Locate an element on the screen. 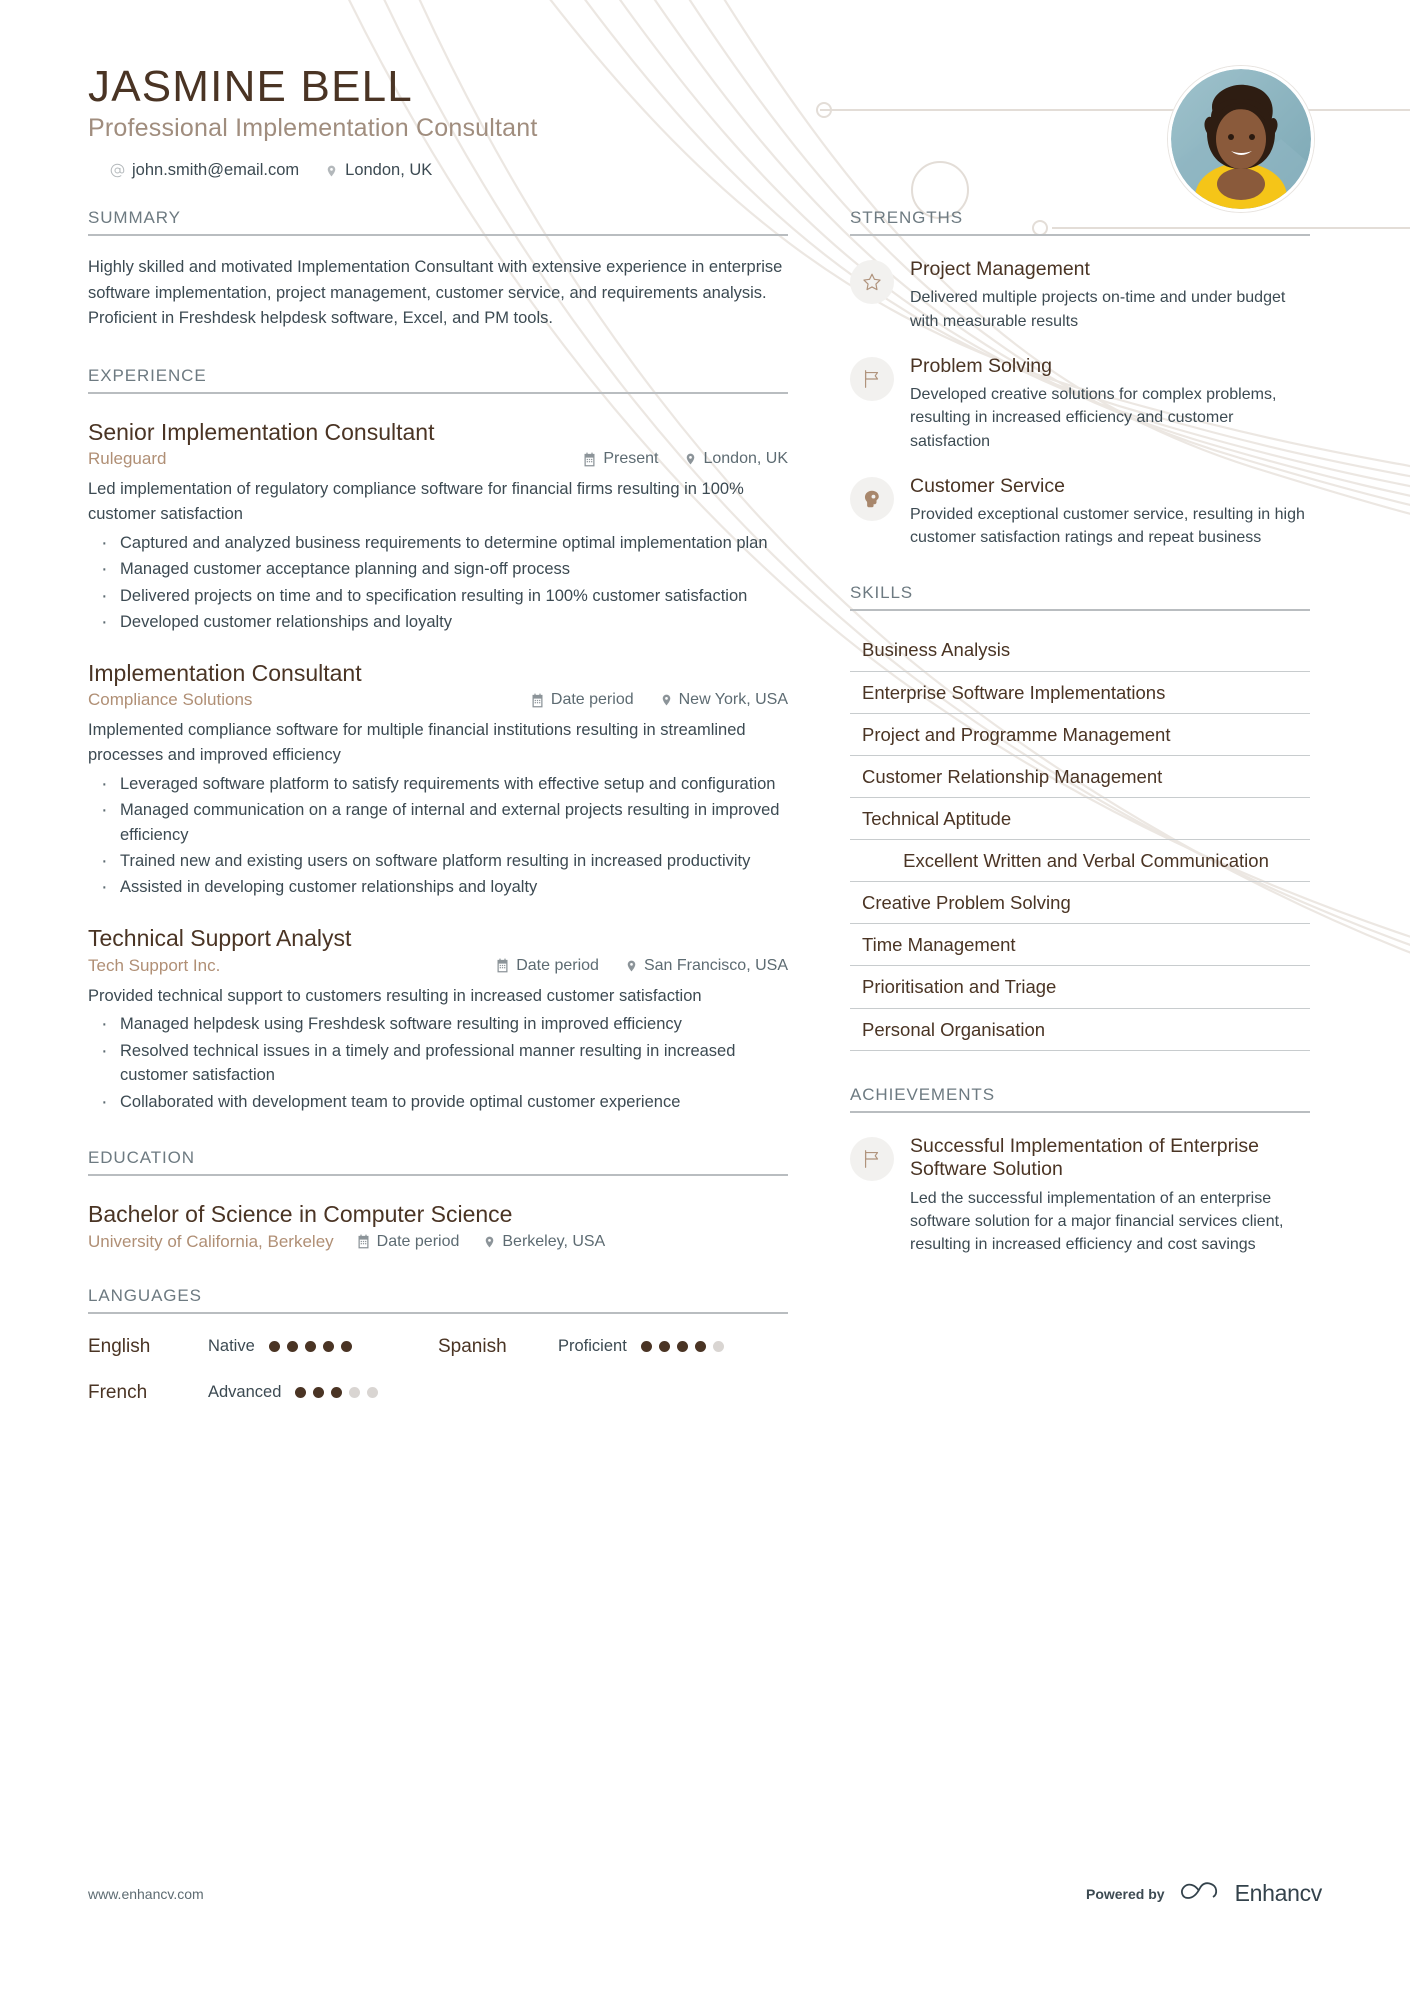  experience-location-text: London, UK is located at coordinates (745, 459).